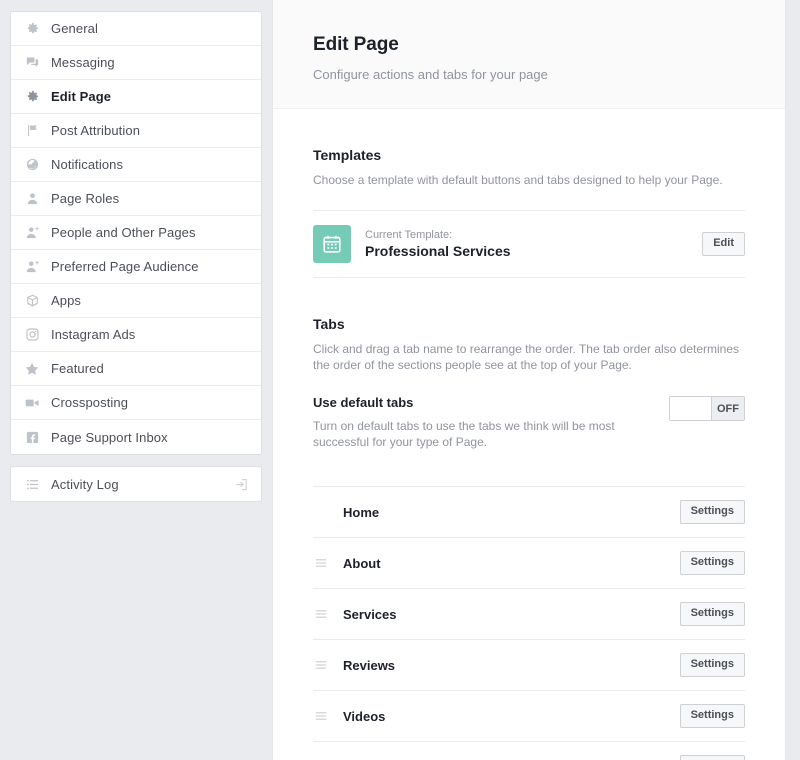 The image size is (800, 760). What do you see at coordinates (32, 131) in the screenshot?
I see `flag-icon` at bounding box center [32, 131].